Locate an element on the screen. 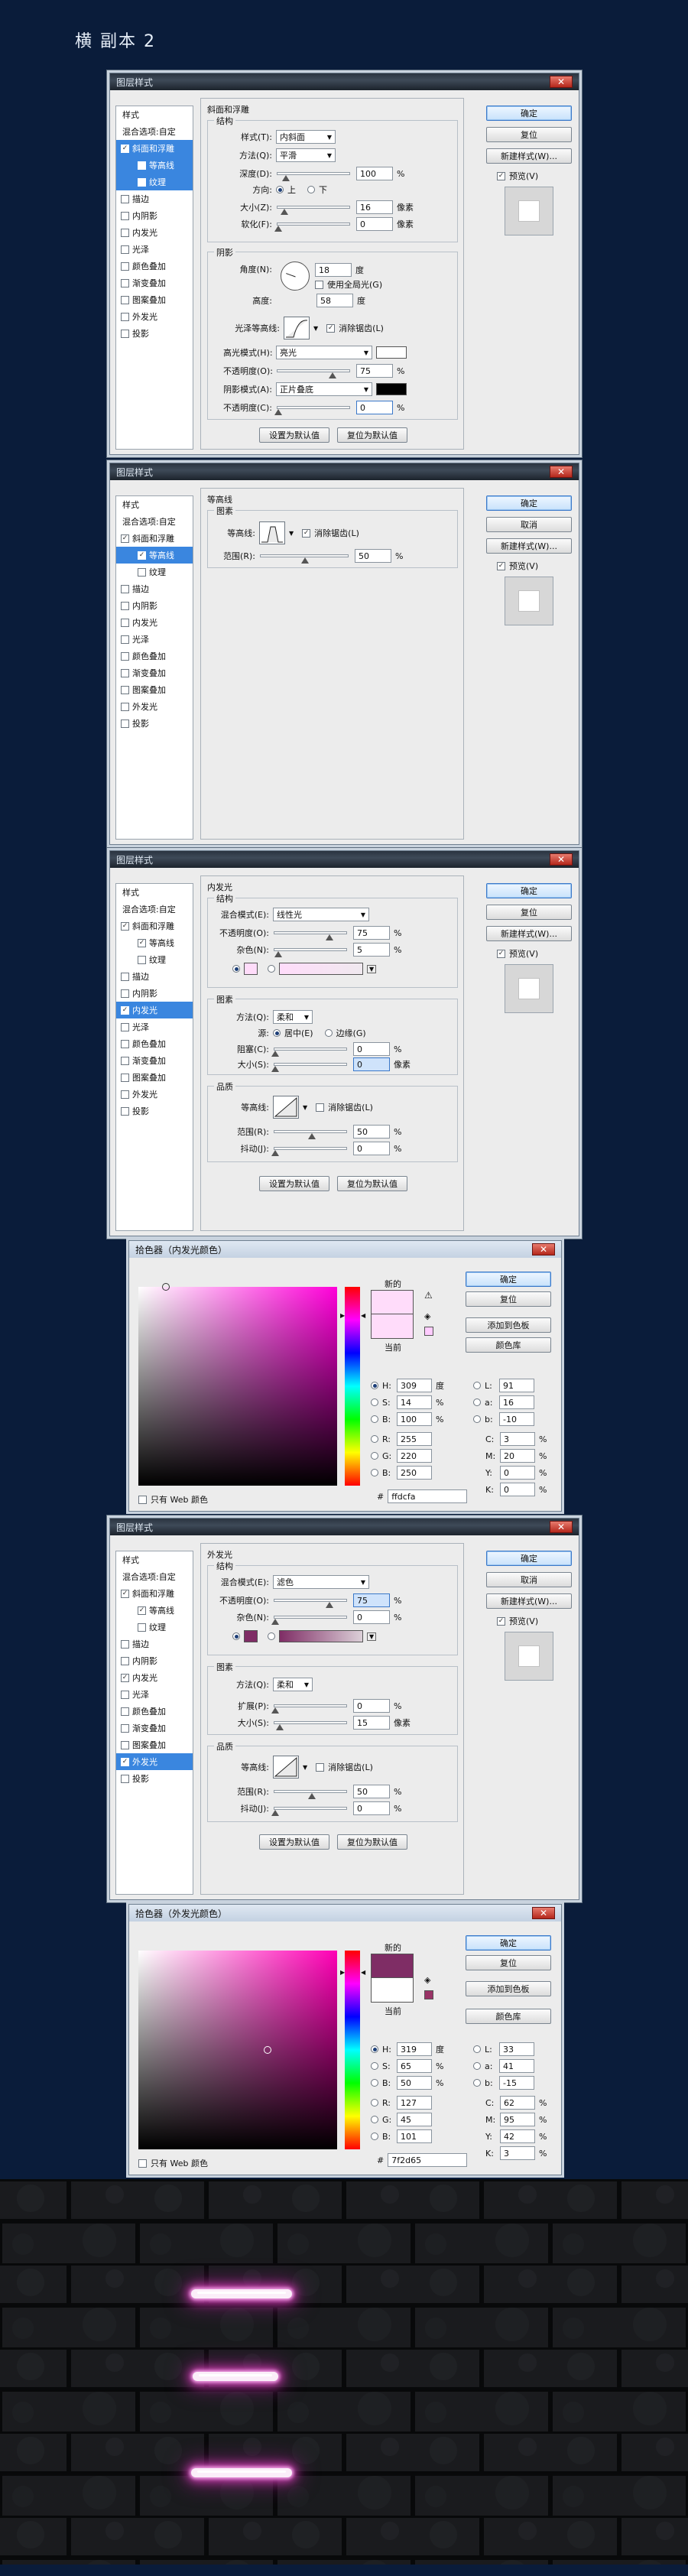 This screenshot has height=2576, width=688. antialias-checkbox is located at coordinates (321, 1767).